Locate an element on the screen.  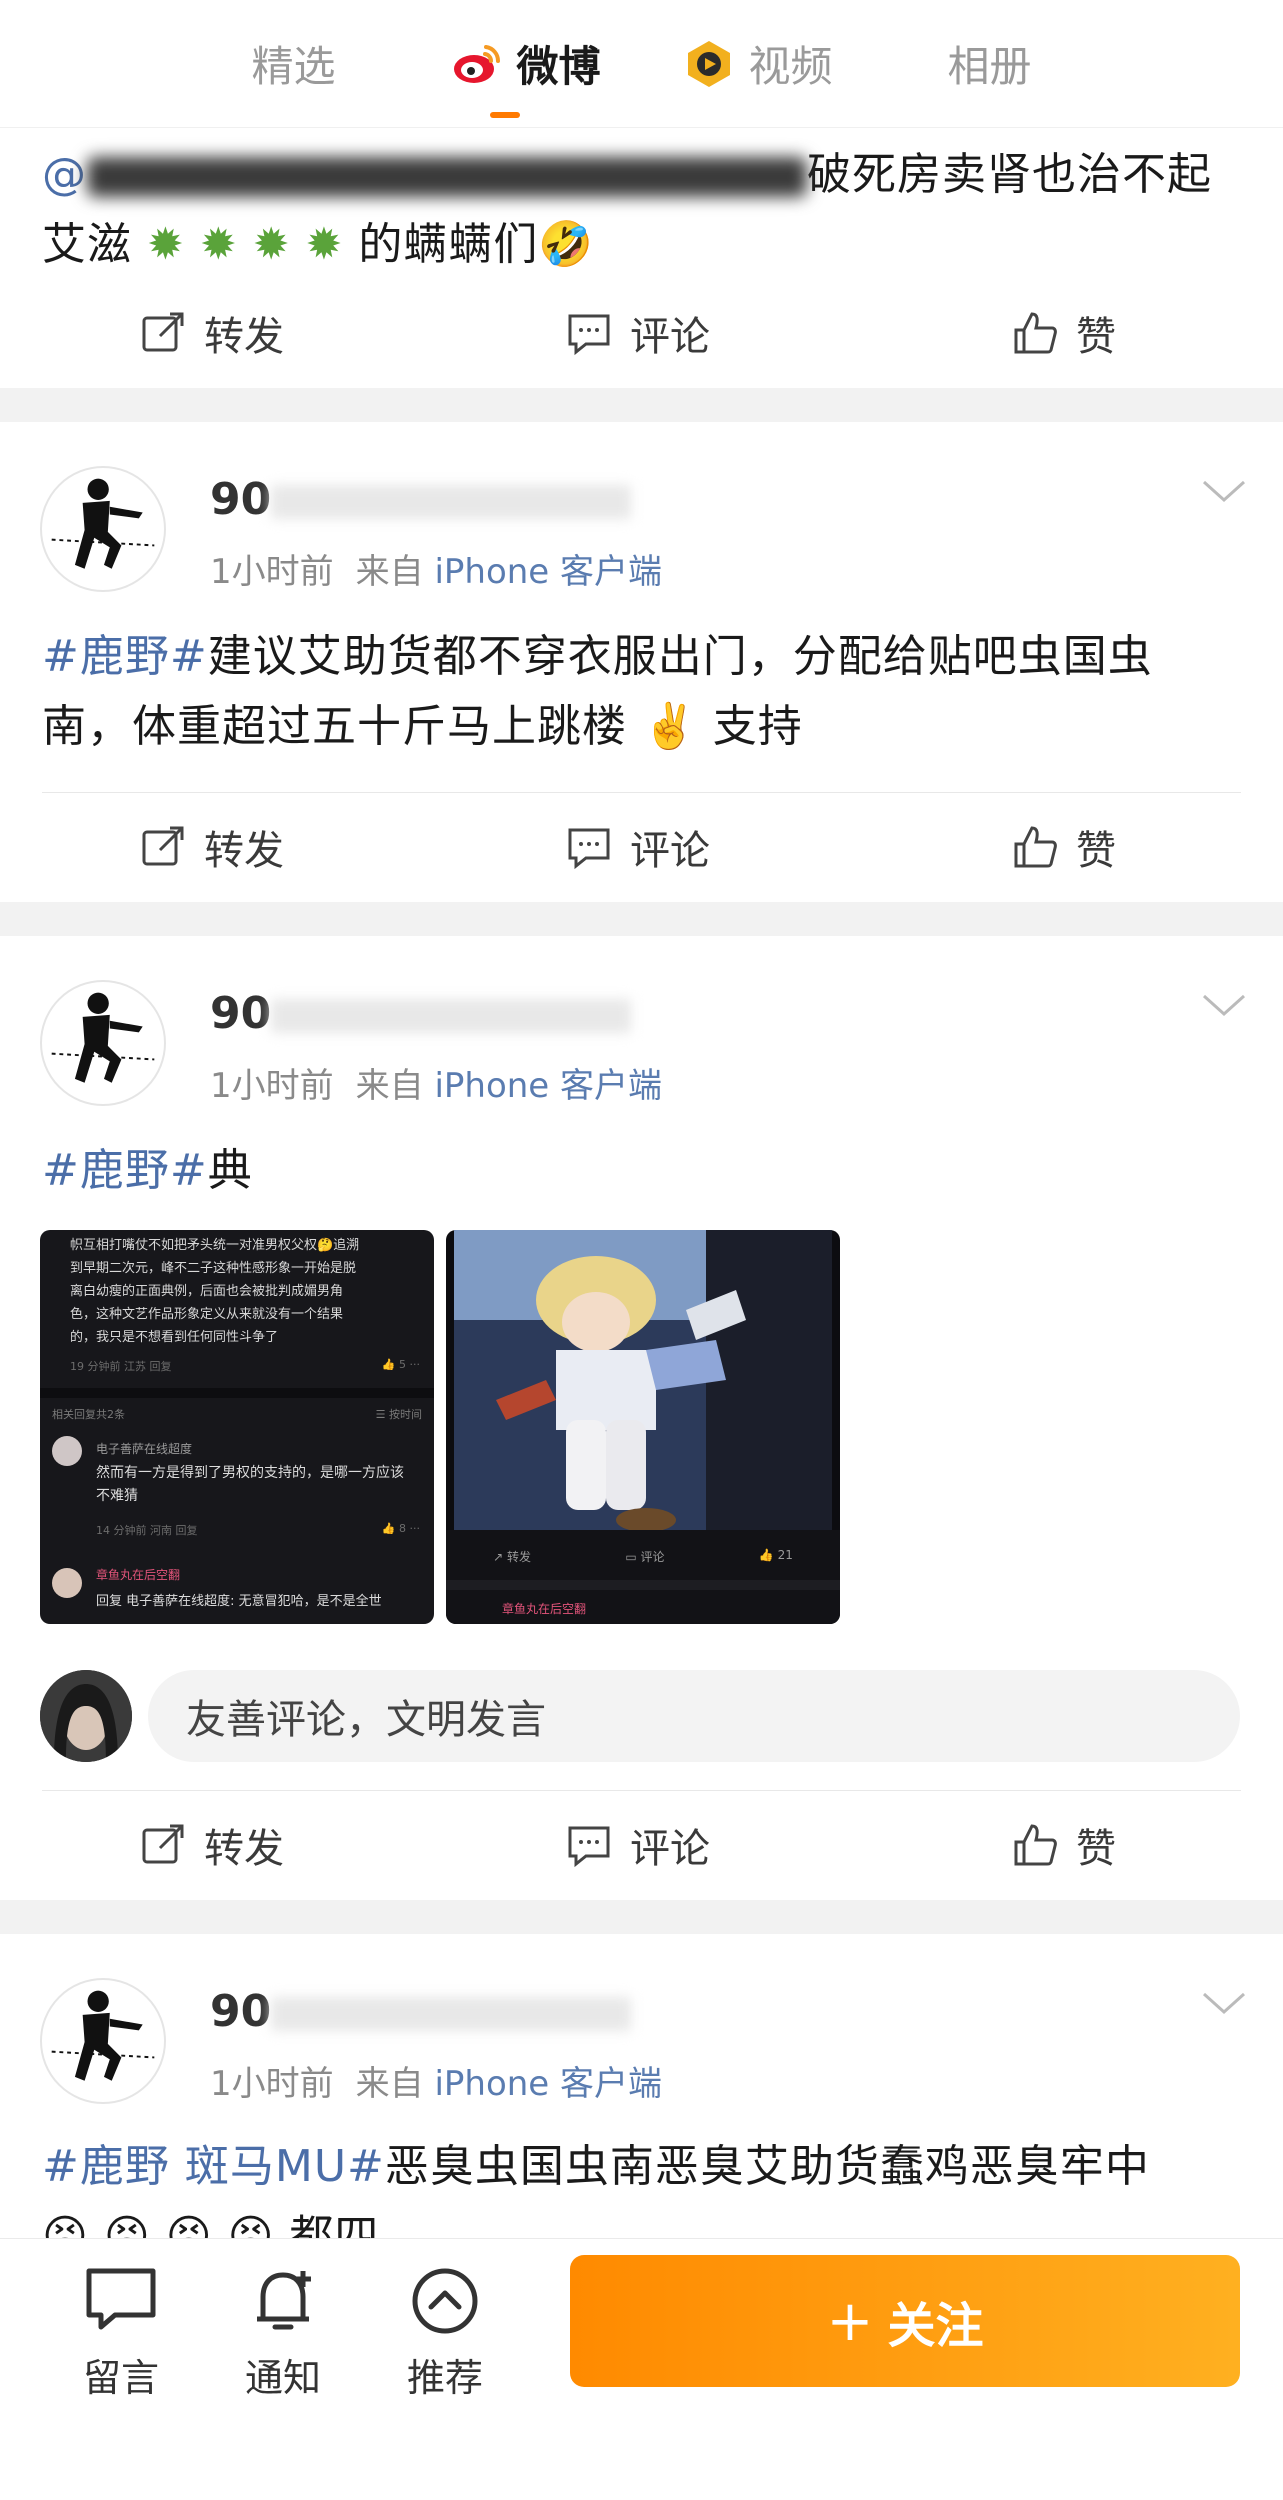
notify-label: 通知 is located at coordinates (282, 2378).